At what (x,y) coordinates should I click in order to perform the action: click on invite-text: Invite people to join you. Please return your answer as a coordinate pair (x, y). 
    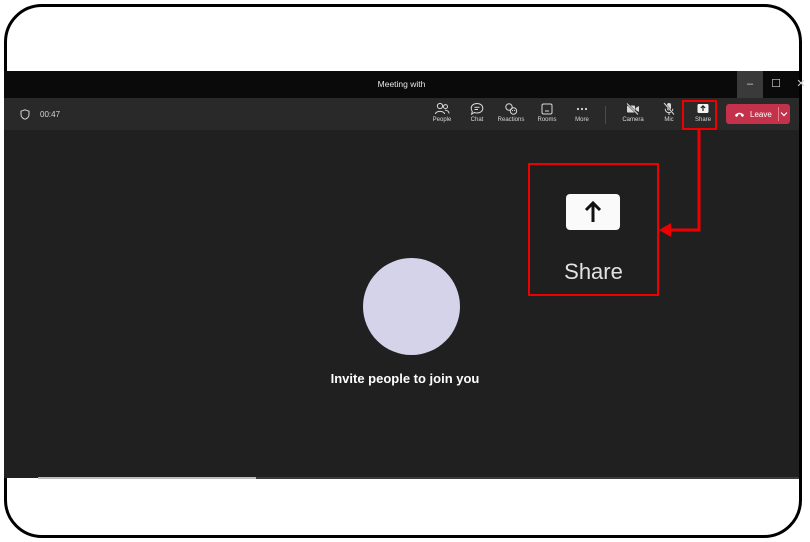
    Looking at the image, I should click on (405, 378).